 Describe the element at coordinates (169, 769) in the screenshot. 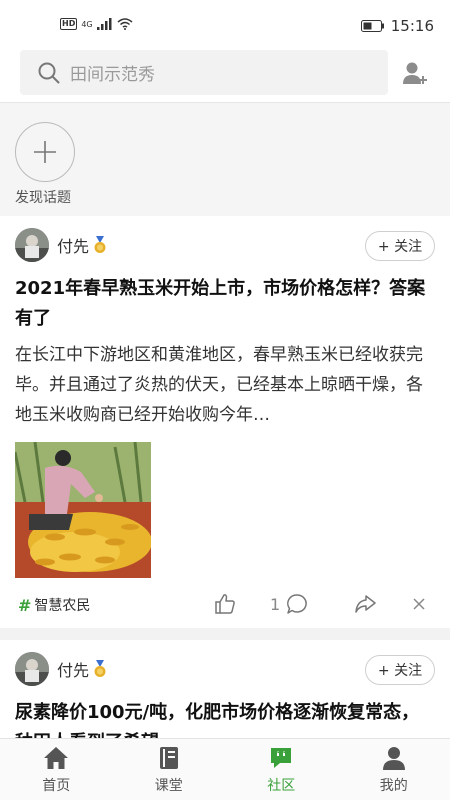

I see `tab-classroom: 课堂` at that location.